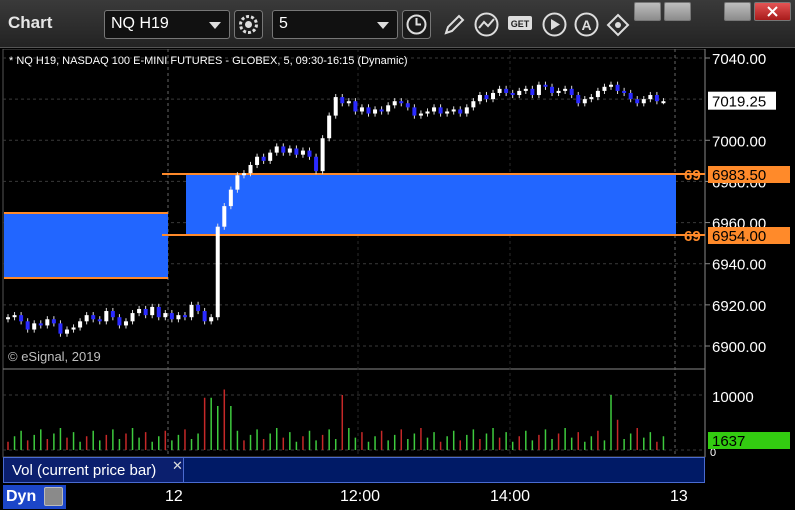 Image resolution: width=795 pixels, height=510 pixels. Describe the element at coordinates (53, 496) in the screenshot. I see `lock-icon` at that location.